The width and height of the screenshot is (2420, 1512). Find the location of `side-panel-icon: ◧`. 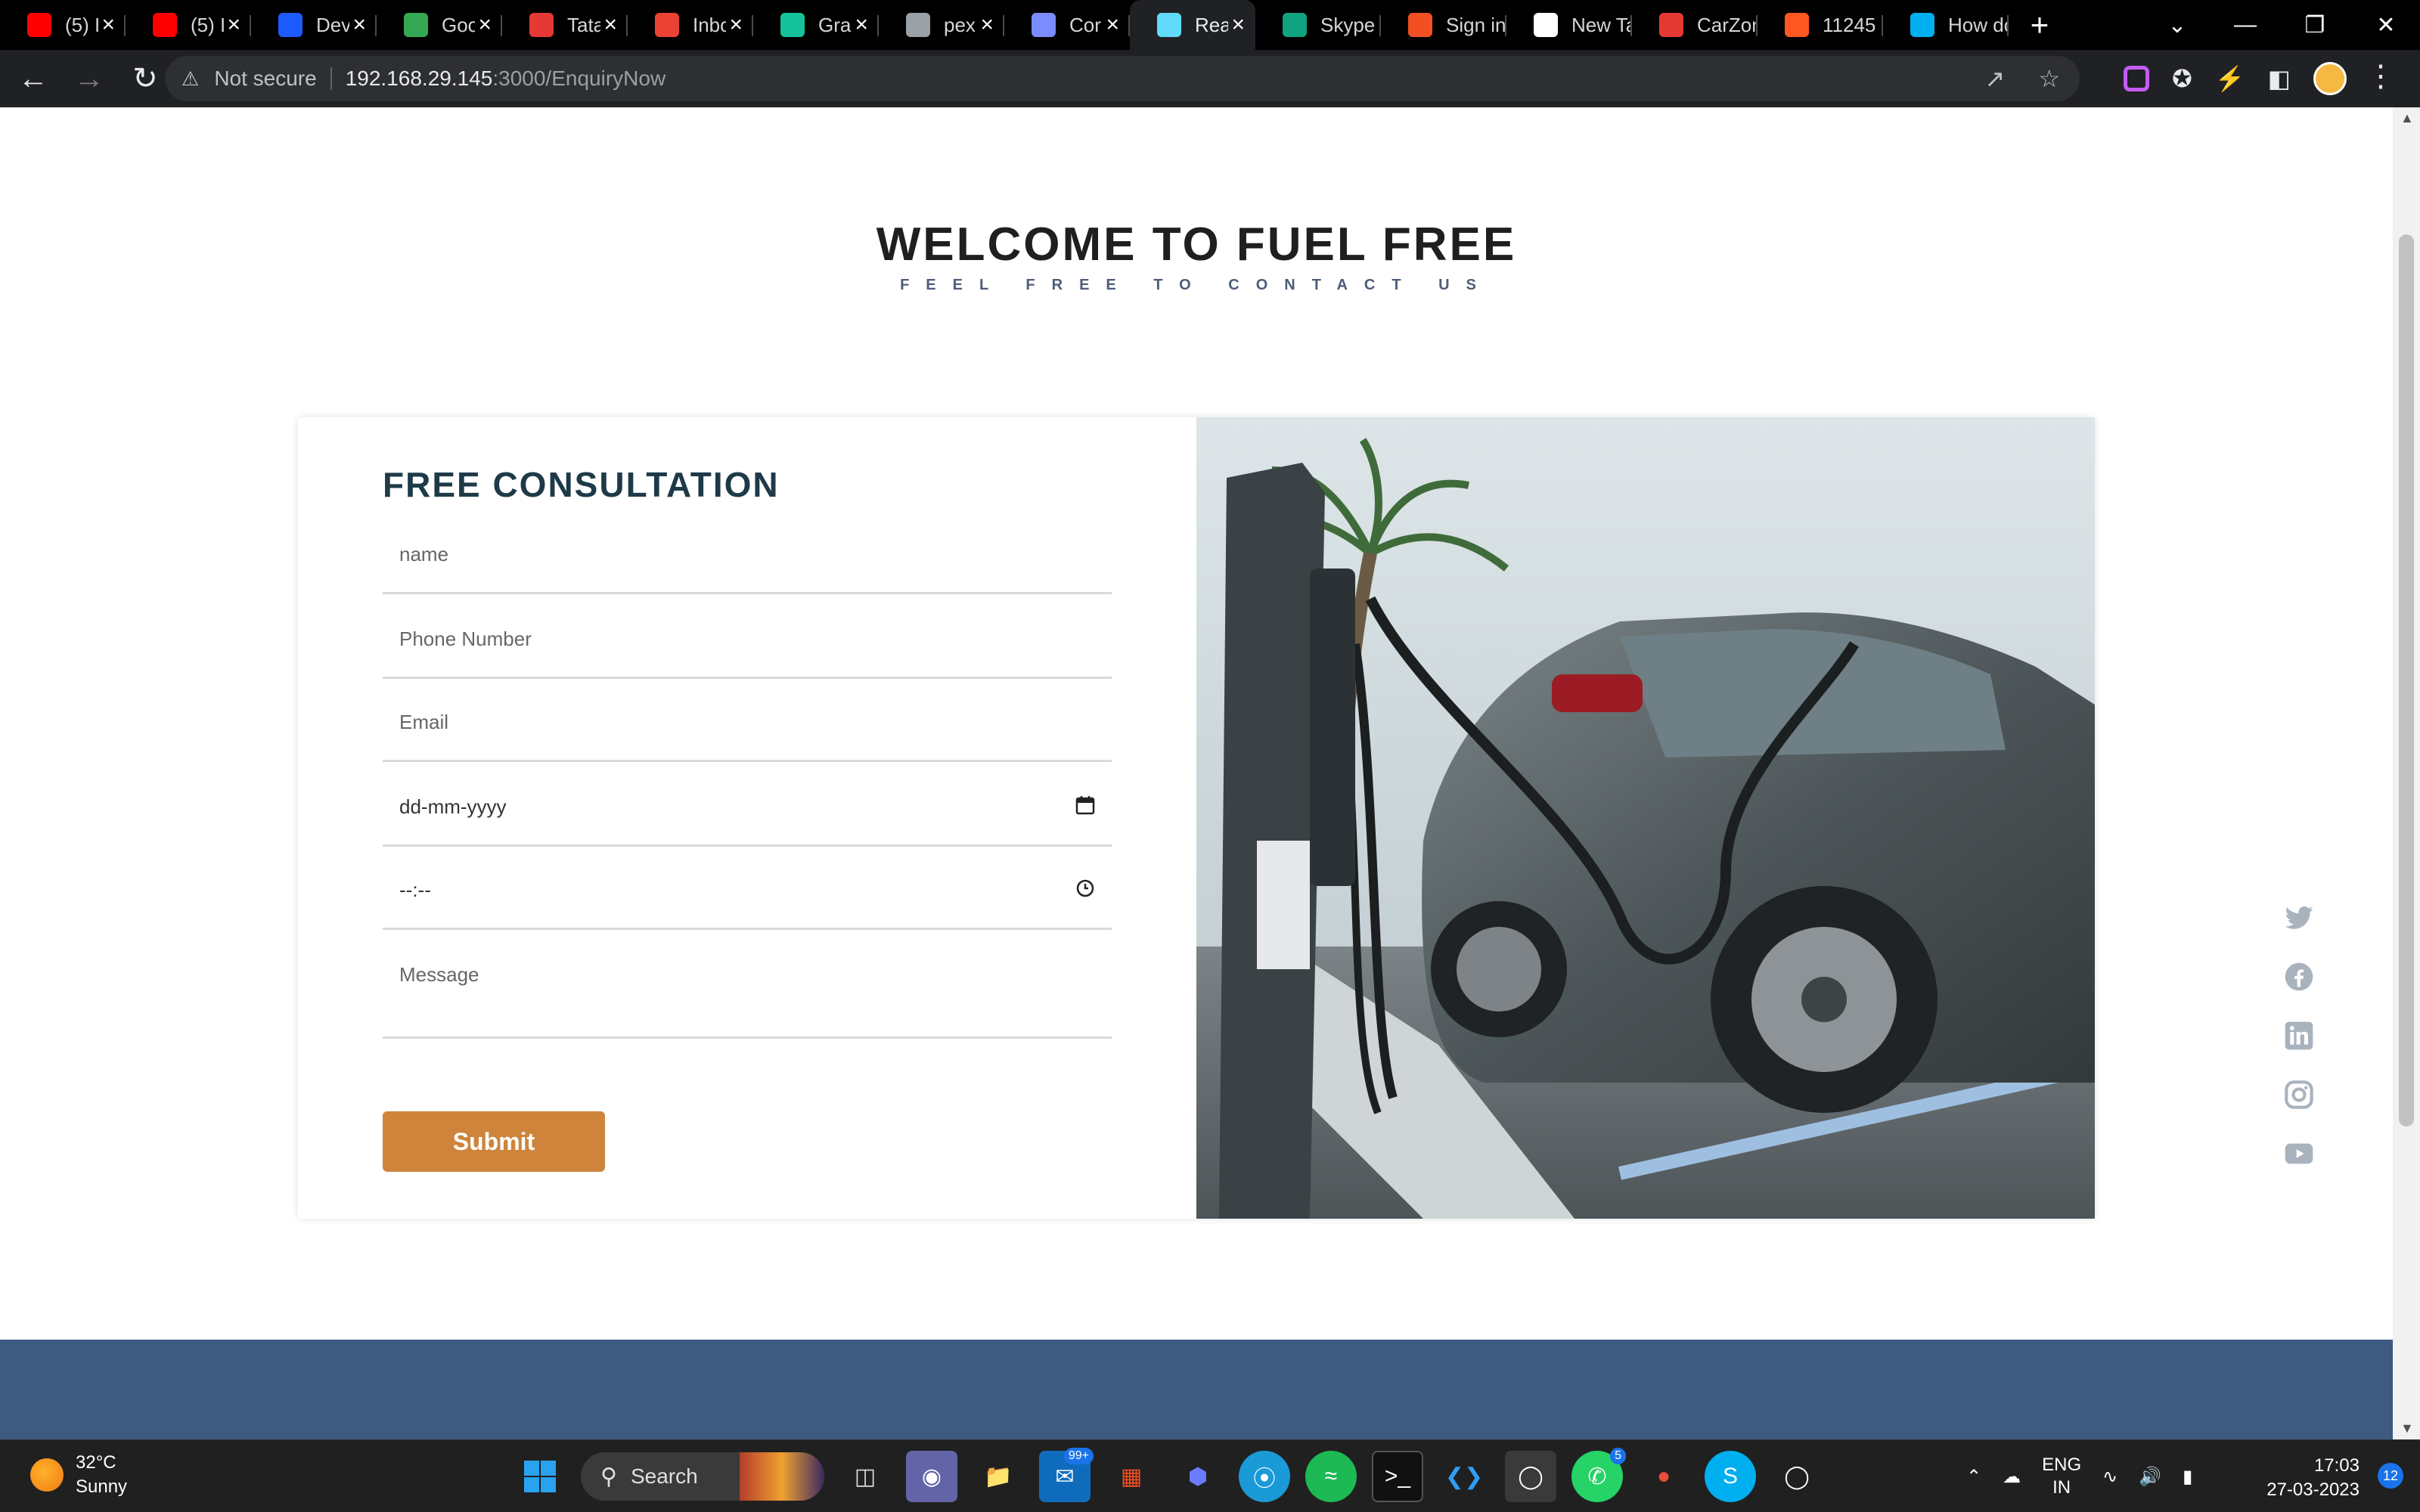

side-panel-icon: ◧ is located at coordinates (2279, 78).